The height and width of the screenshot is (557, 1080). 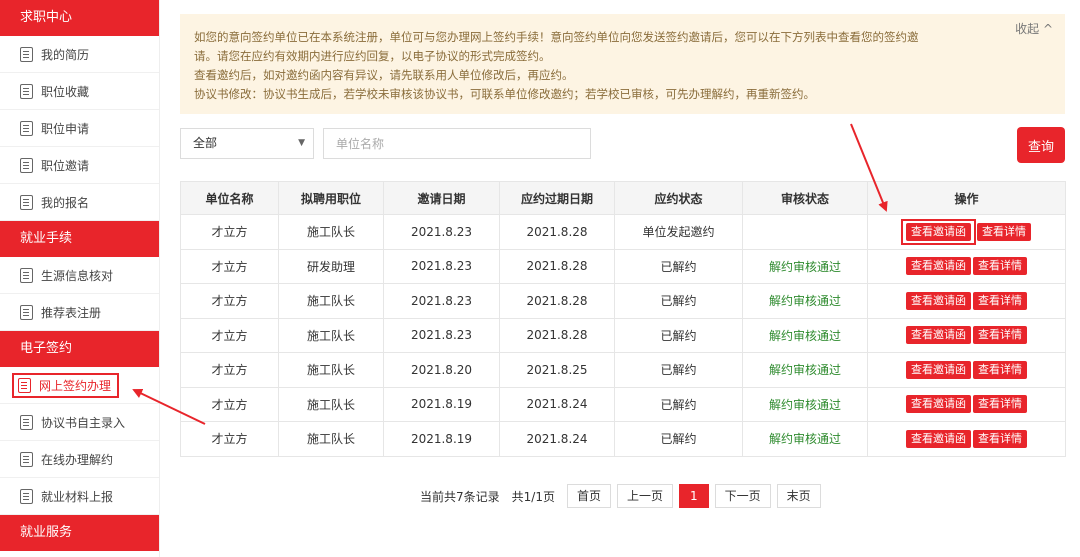 What do you see at coordinates (65, 54) in the screenshot?
I see `sidebar-item-label: 我的简历` at bounding box center [65, 54].